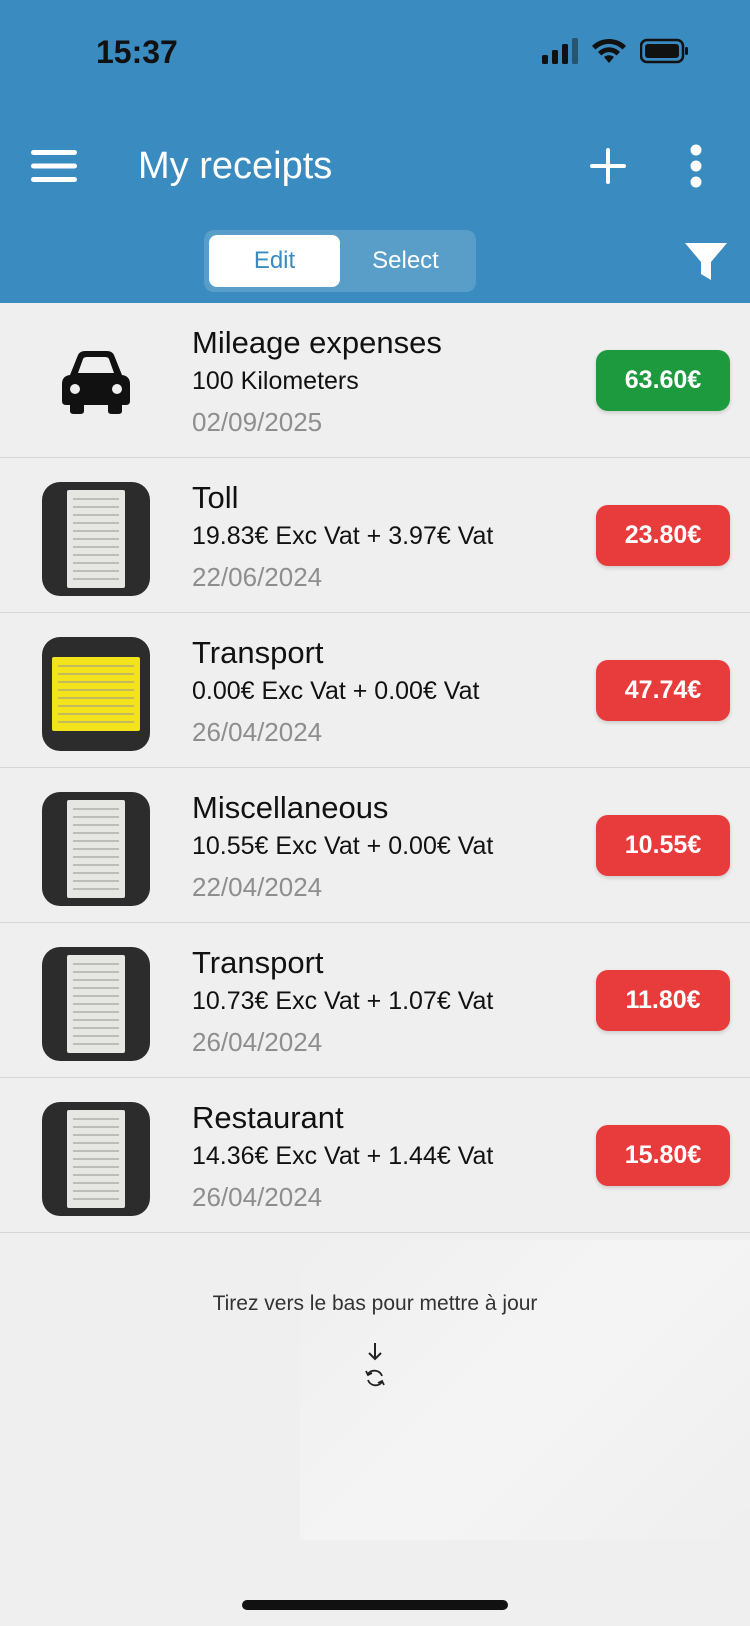 The height and width of the screenshot is (1626, 750). I want to click on pull-to-refresh-hint: Tirez vers le bas pour mettre à jour, so click(375, 1303).